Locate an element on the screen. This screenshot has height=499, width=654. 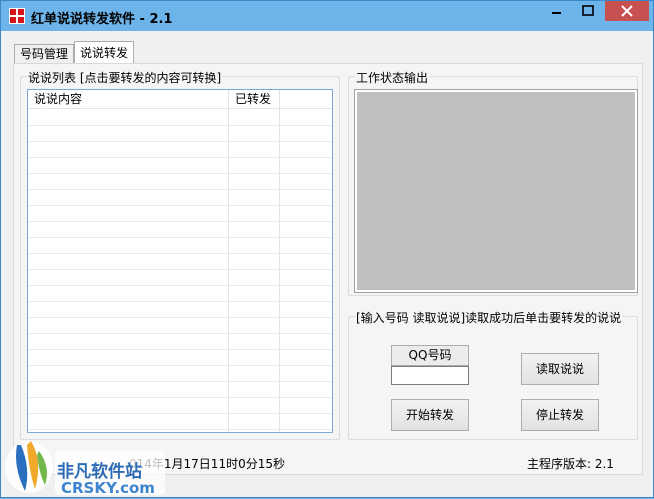
status-version: 主程序版本: 2.1 is located at coordinates (570, 464).